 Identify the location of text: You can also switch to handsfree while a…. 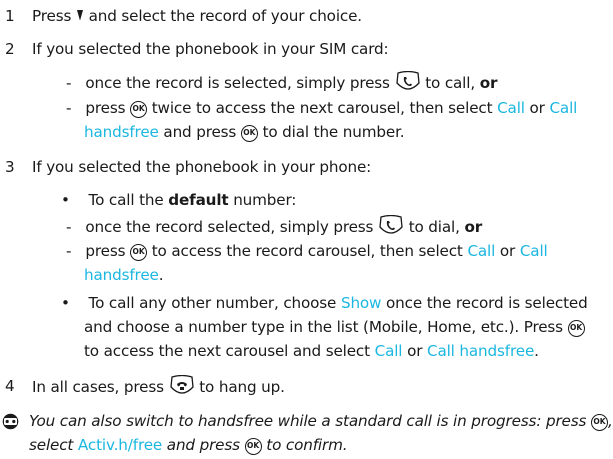
(308, 421).